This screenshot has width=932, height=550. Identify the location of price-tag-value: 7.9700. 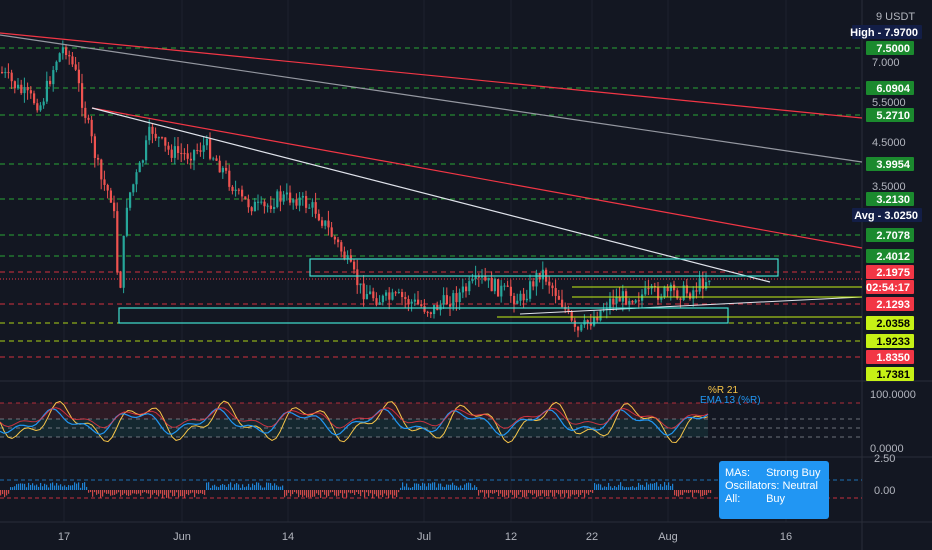
(901, 33).